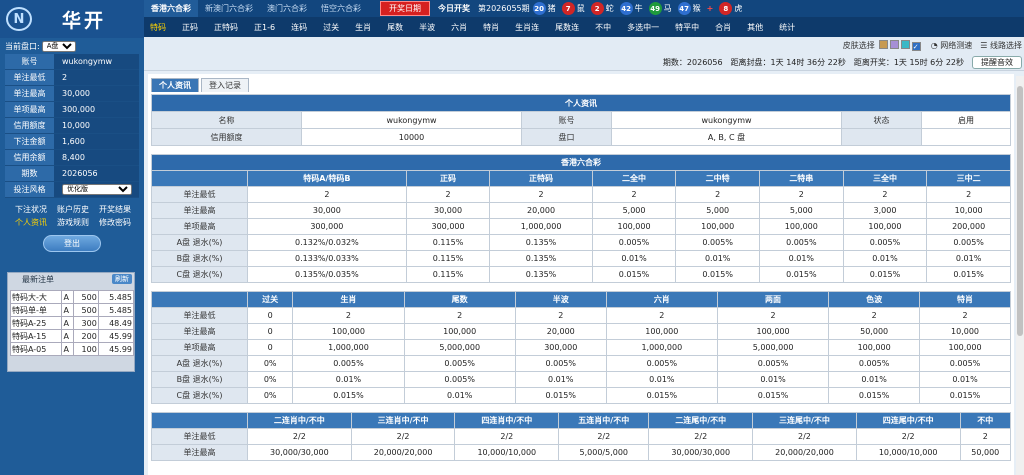  I want to click on logo-icon: N, so click(19, 19).